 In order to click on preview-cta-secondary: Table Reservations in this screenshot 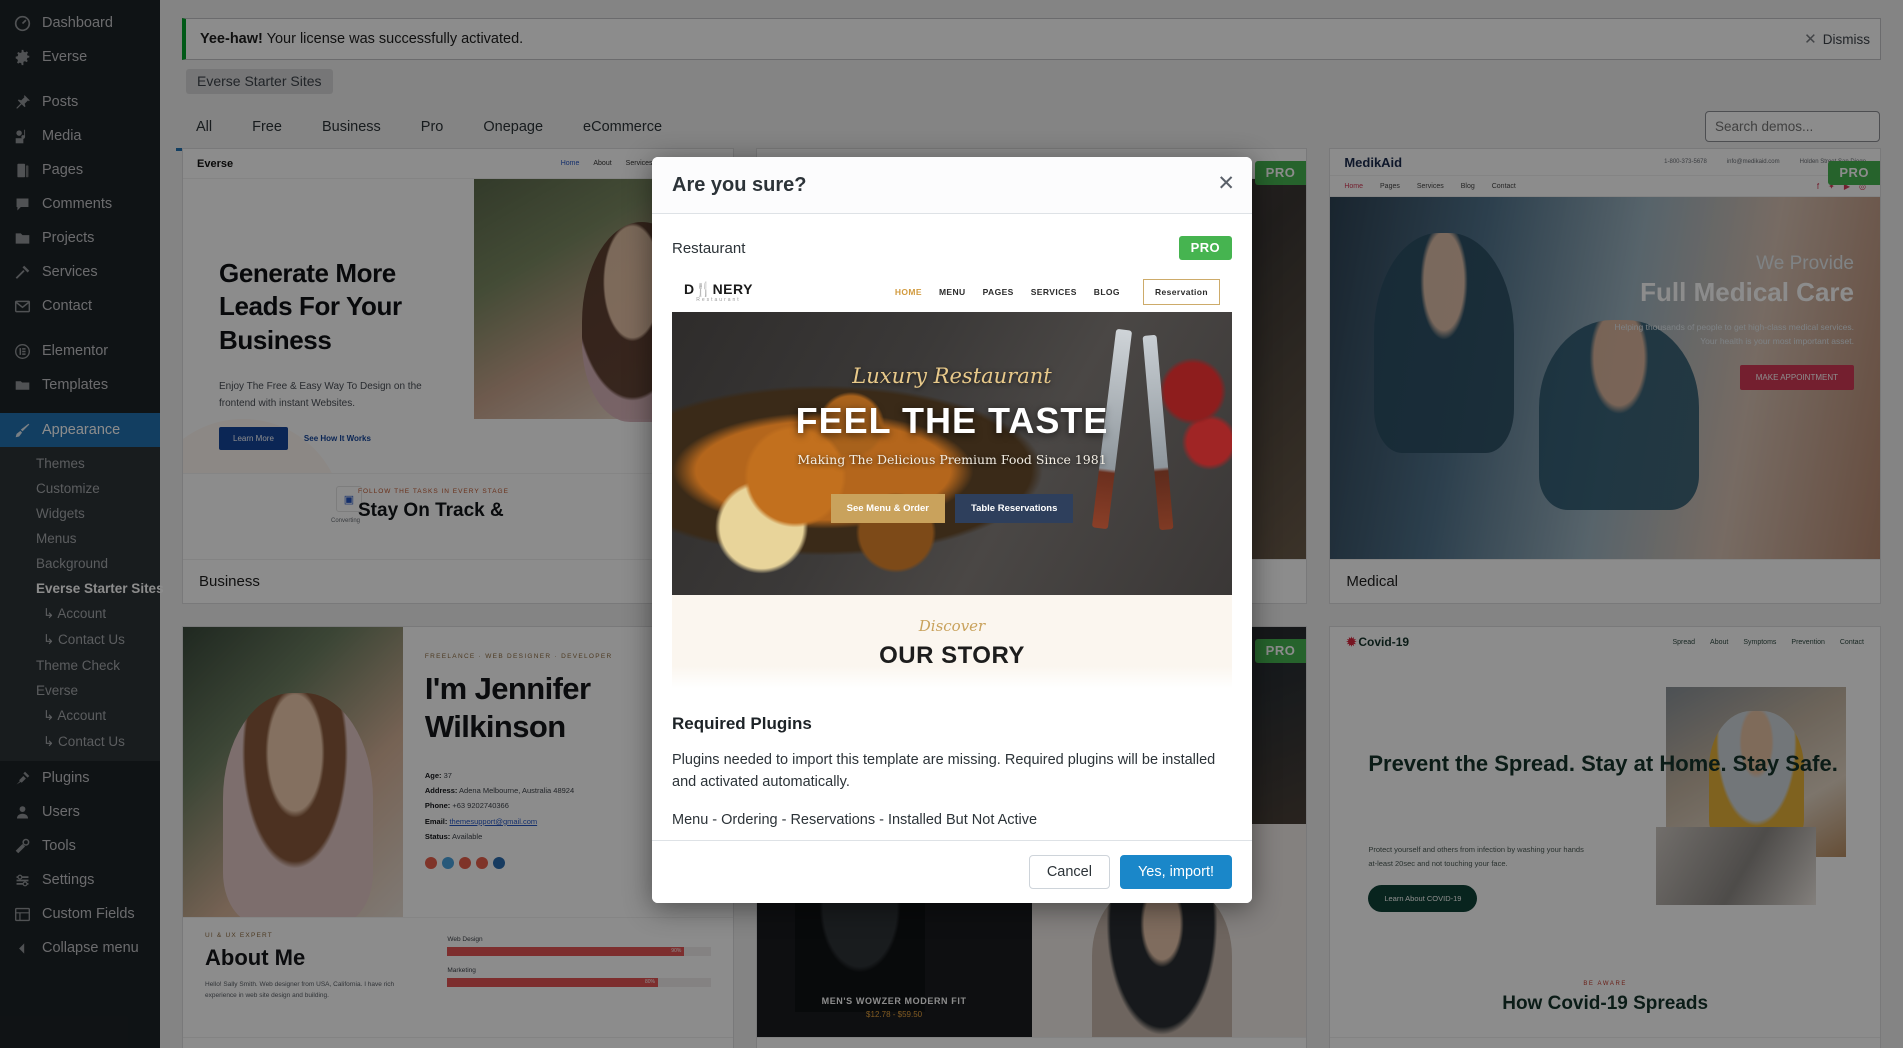, I will do `click(1014, 508)`.